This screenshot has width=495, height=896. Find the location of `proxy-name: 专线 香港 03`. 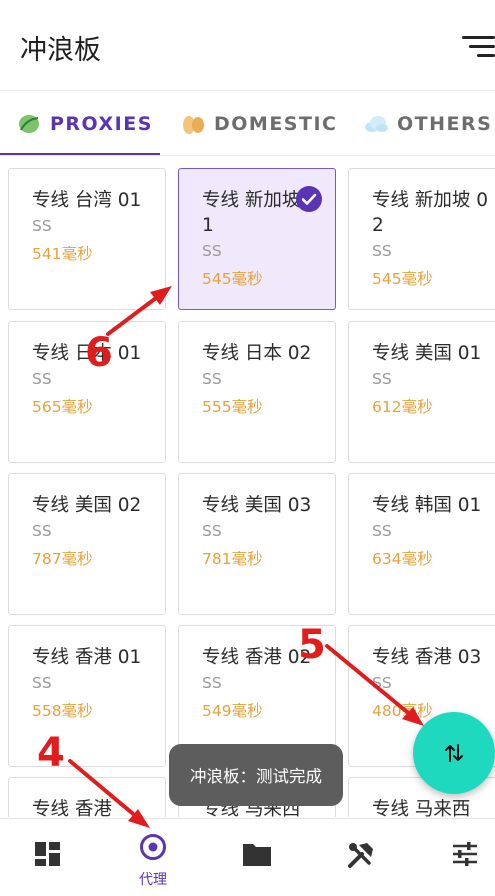

proxy-name: 专线 香港 03 is located at coordinates (427, 657).